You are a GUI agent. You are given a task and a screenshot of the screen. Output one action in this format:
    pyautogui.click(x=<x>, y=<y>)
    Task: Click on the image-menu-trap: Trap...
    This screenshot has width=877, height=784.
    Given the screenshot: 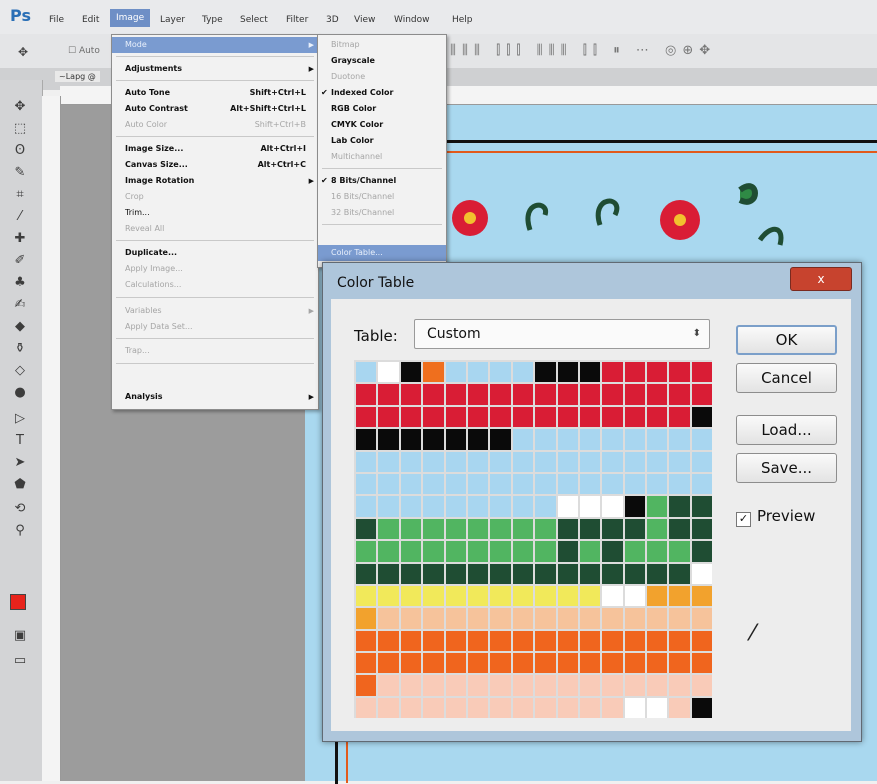 What is the action you would take?
    pyautogui.click(x=215, y=351)
    